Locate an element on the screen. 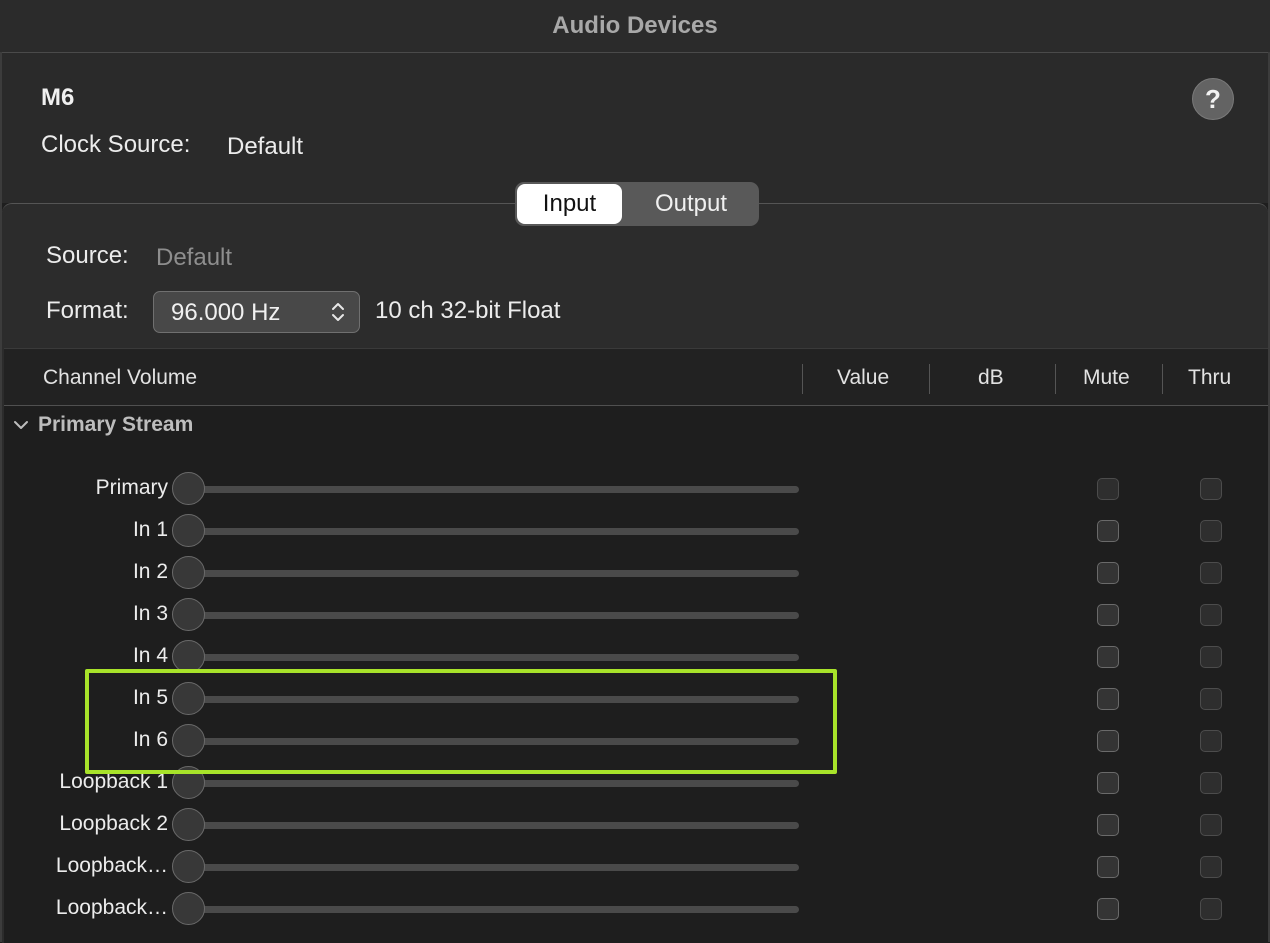  clock-source-label: Clock Source: is located at coordinates (116, 144).